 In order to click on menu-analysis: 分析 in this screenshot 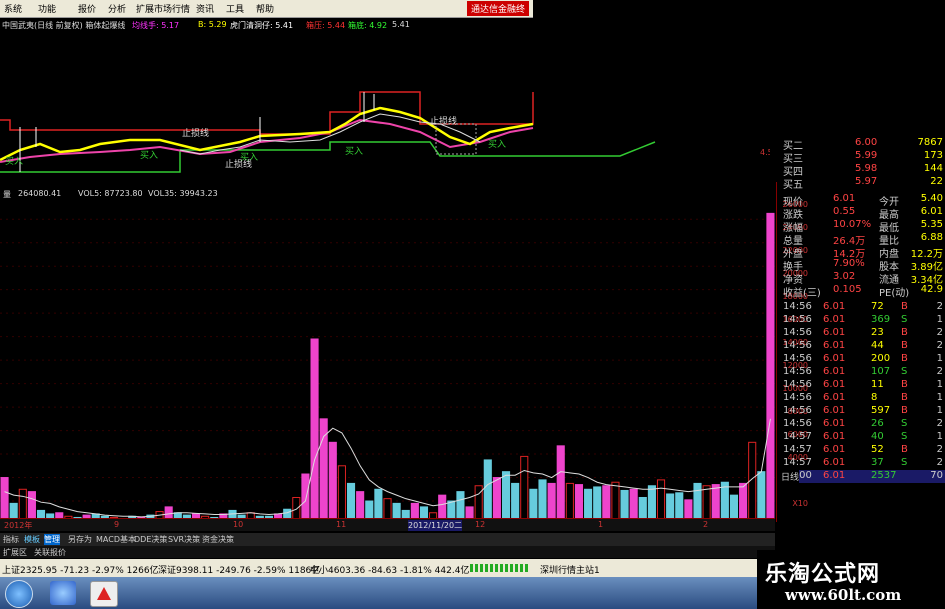, I will do `click(117, 8)`.